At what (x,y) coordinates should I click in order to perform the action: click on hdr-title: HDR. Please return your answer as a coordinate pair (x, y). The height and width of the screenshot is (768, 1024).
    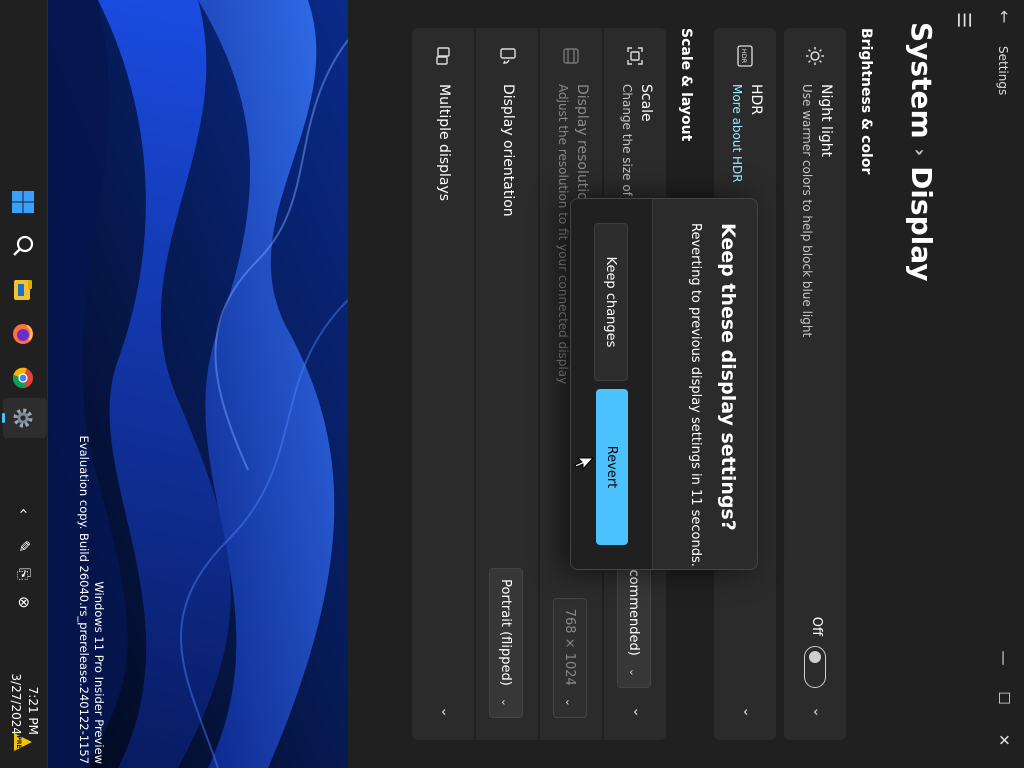
    Looking at the image, I should click on (756, 100).